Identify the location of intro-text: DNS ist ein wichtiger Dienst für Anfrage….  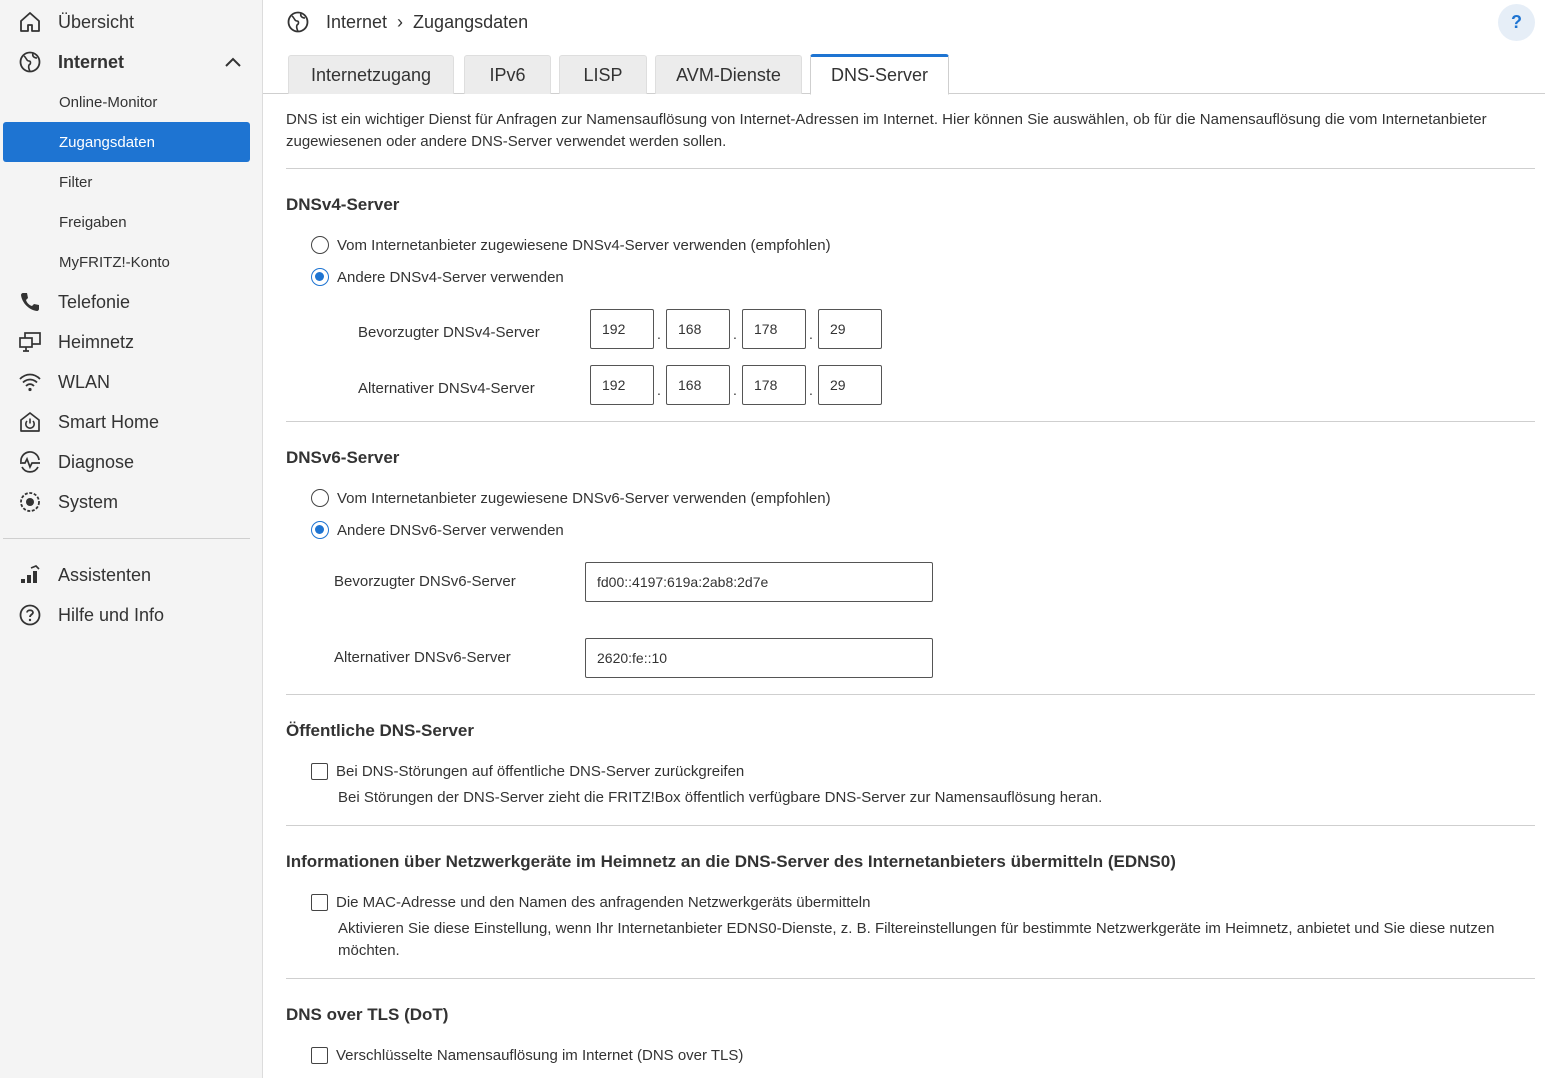
(886, 130).